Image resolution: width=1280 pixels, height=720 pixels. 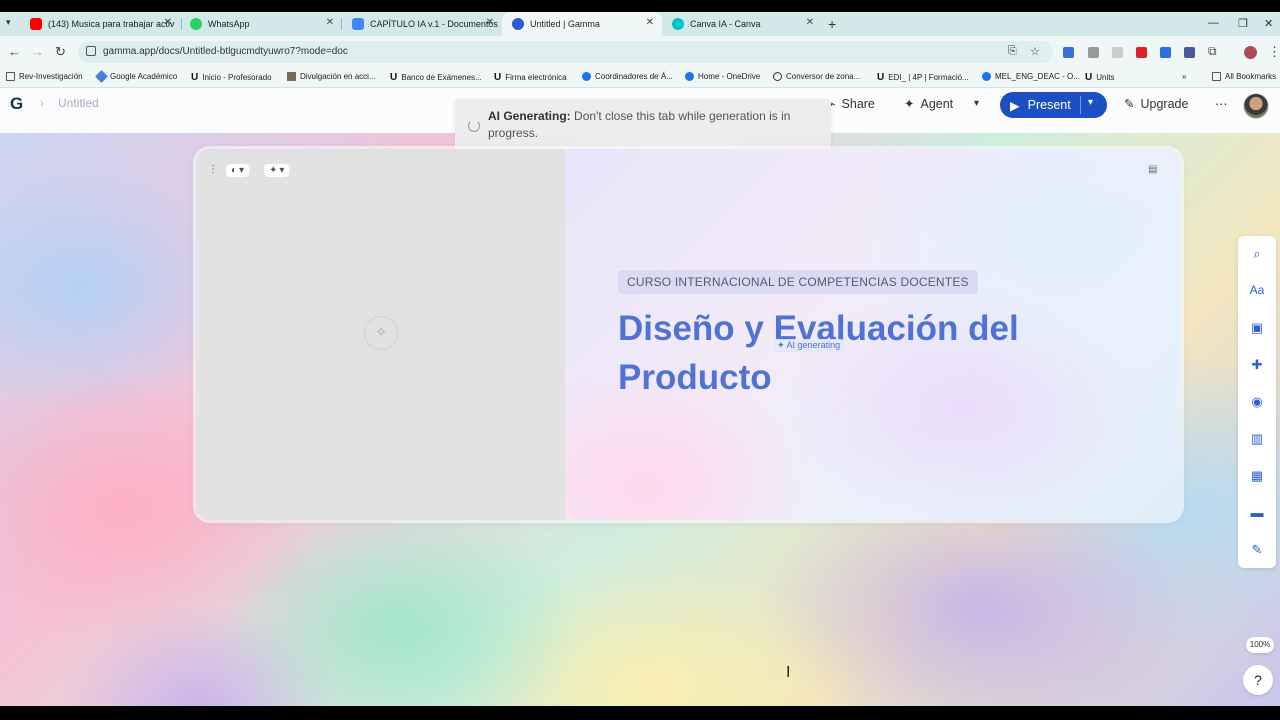 I want to click on image-icon: ▣, so click(x=1257, y=328).